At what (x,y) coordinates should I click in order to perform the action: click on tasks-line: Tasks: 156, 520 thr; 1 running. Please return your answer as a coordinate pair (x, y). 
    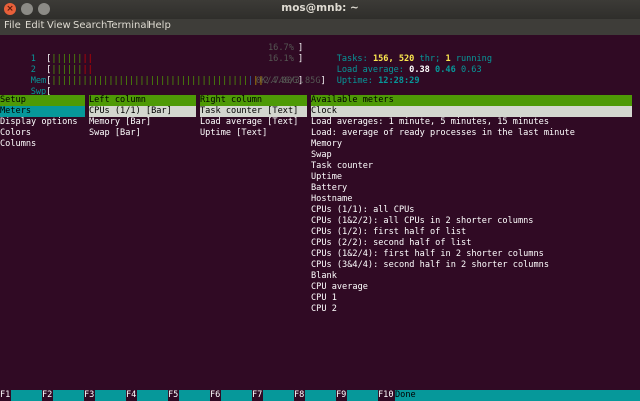
    Looking at the image, I should click on (404, 53).